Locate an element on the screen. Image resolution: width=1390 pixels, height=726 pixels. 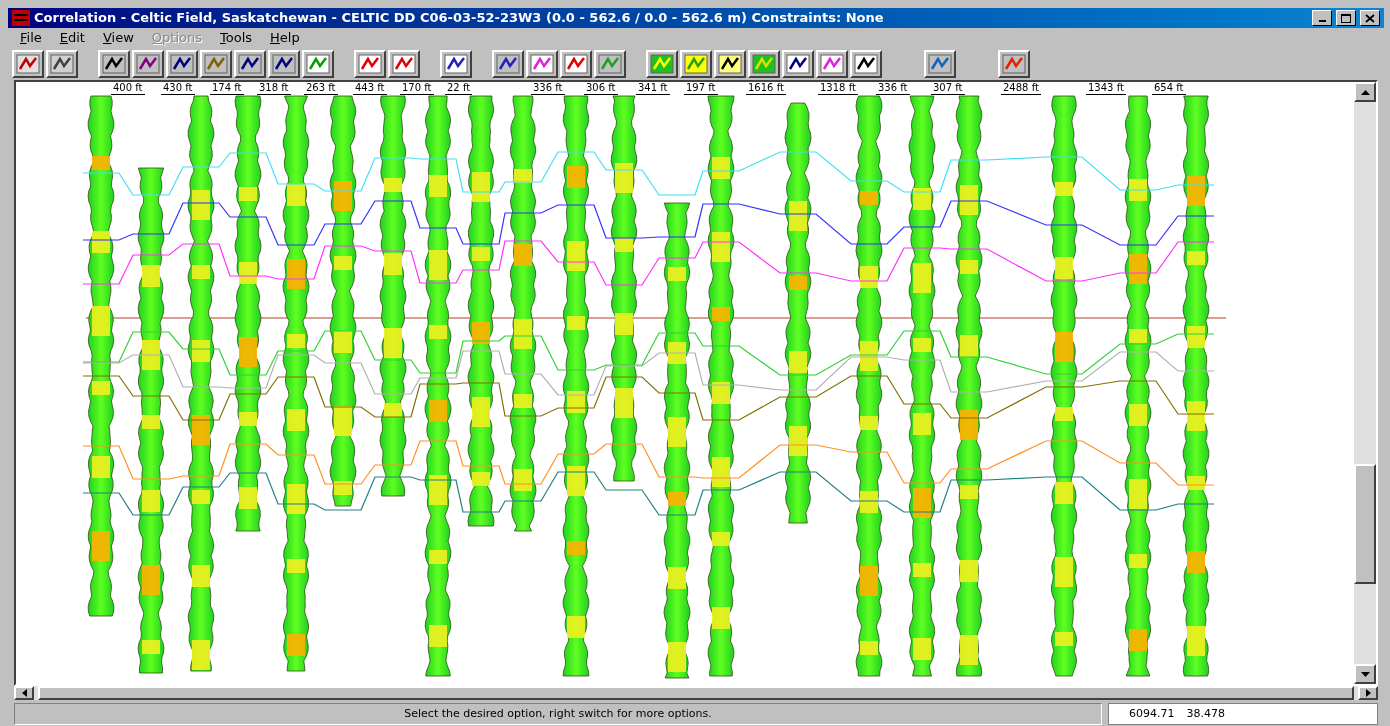
menu-item: Edit is located at coordinates (72, 38).